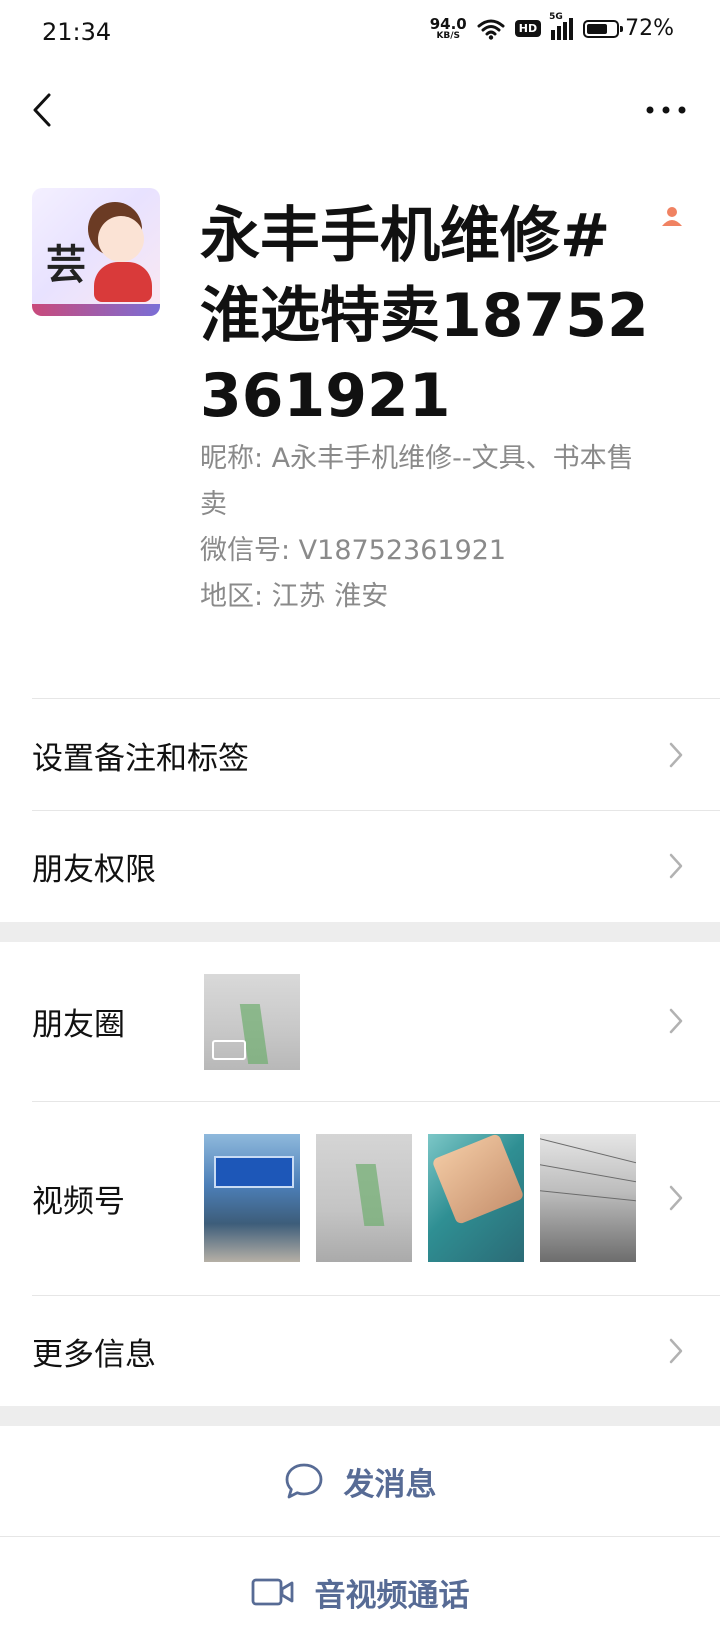 The height and width of the screenshot is (1647, 720). I want to click on avatar-figure-body, so click(123, 282).